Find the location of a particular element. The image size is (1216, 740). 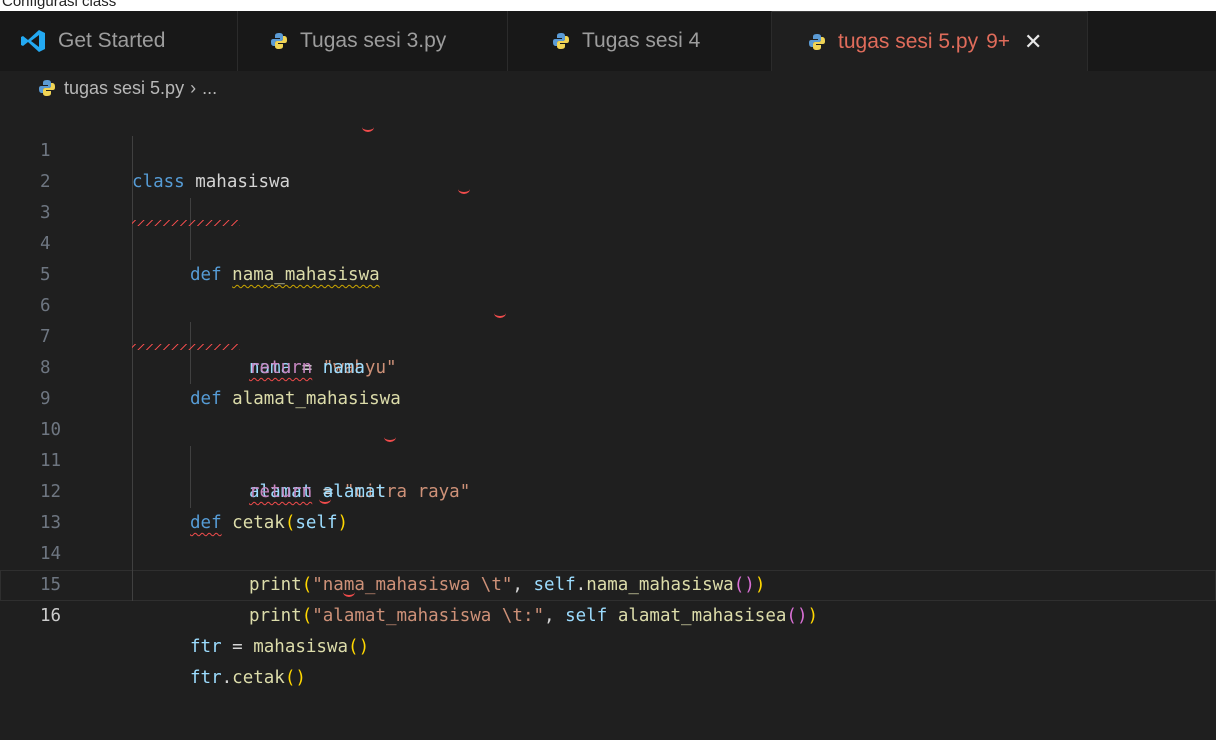

tab-label: Tugas sesi 4 is located at coordinates (641, 40).